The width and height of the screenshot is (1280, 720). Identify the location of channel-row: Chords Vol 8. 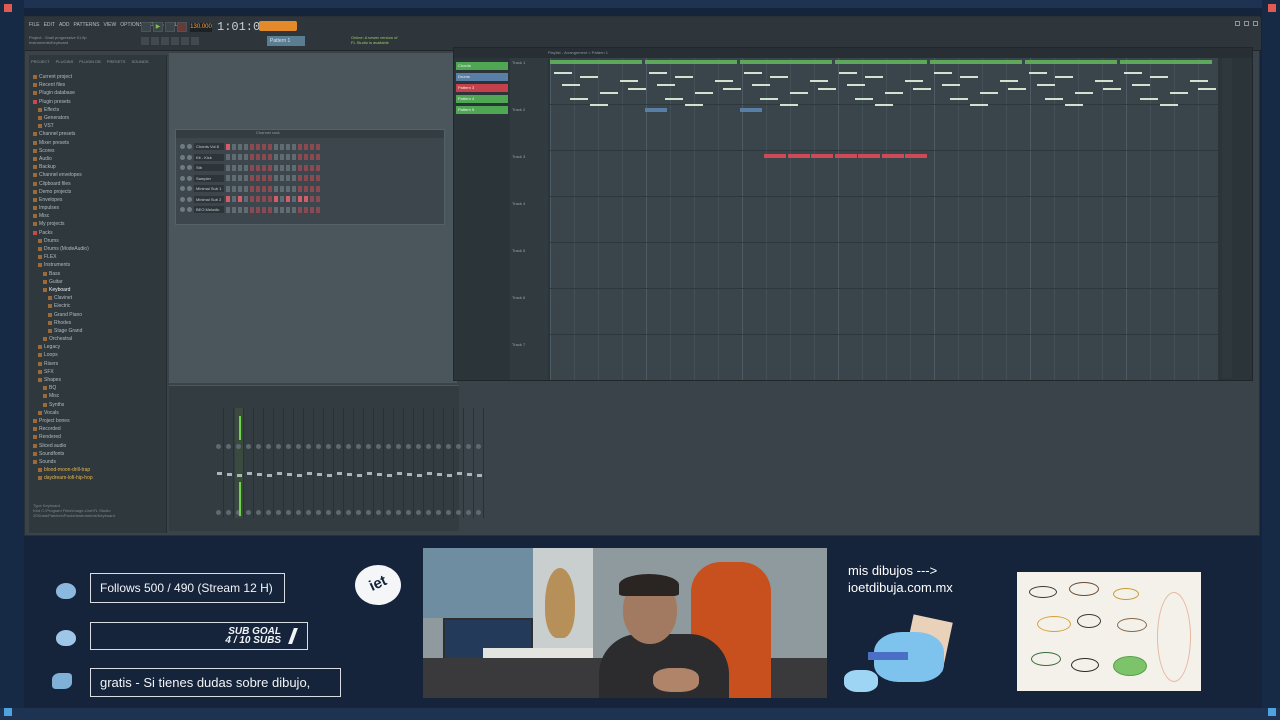
(250, 146).